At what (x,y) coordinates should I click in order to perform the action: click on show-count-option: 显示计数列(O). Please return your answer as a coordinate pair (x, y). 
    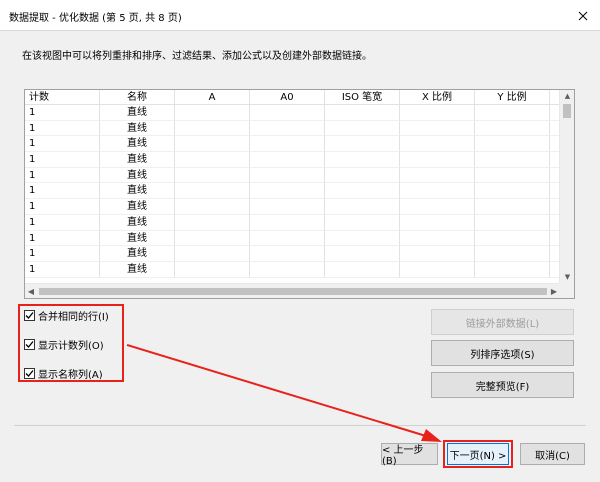
    Looking at the image, I should click on (64, 344).